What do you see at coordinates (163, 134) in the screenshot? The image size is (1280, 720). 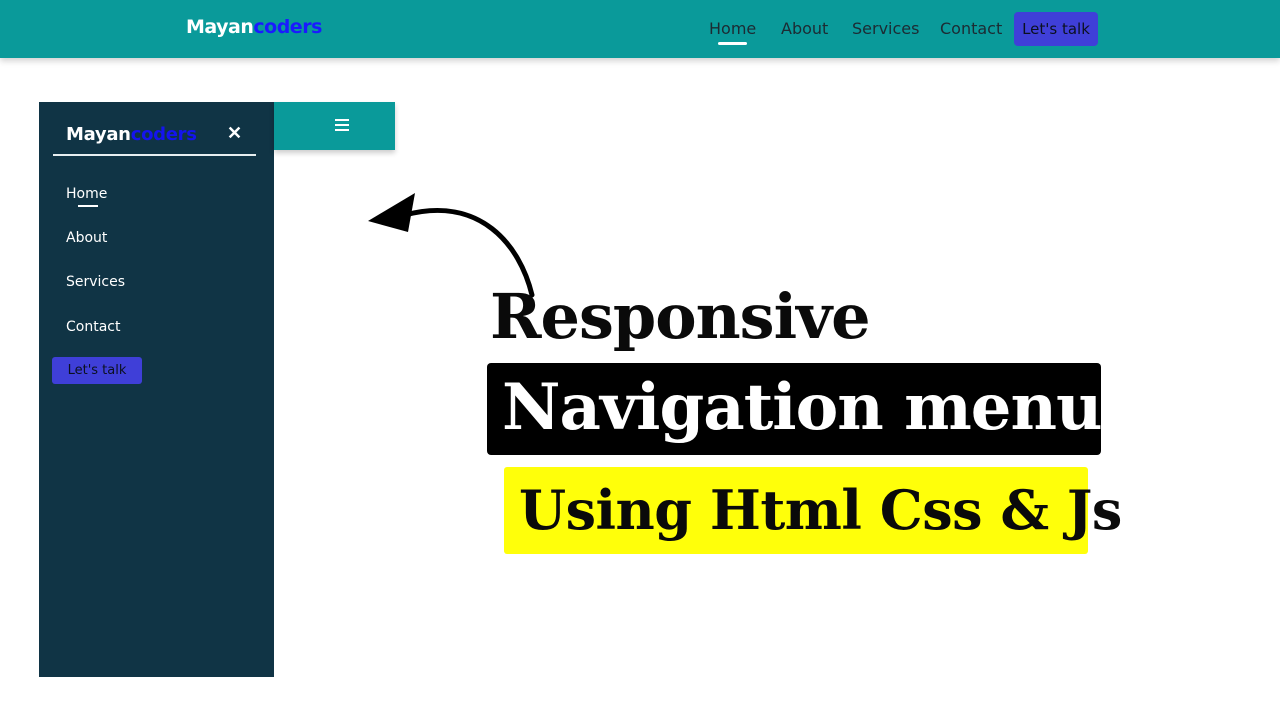 I see `side-brand-part2: coders` at bounding box center [163, 134].